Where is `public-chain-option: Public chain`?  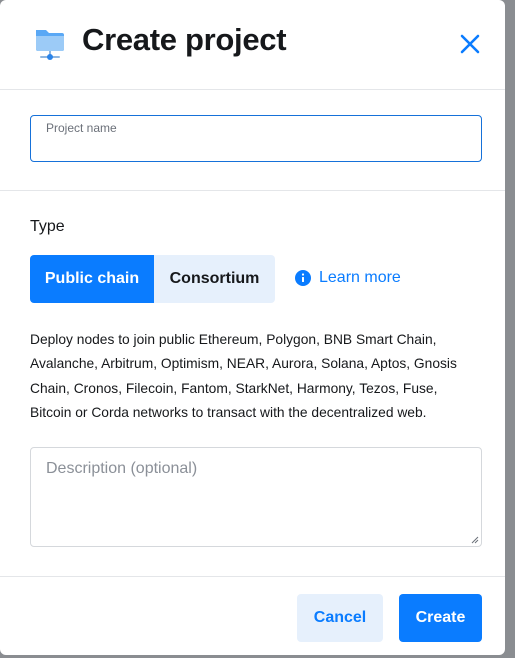
public-chain-option: Public chain is located at coordinates (92, 279).